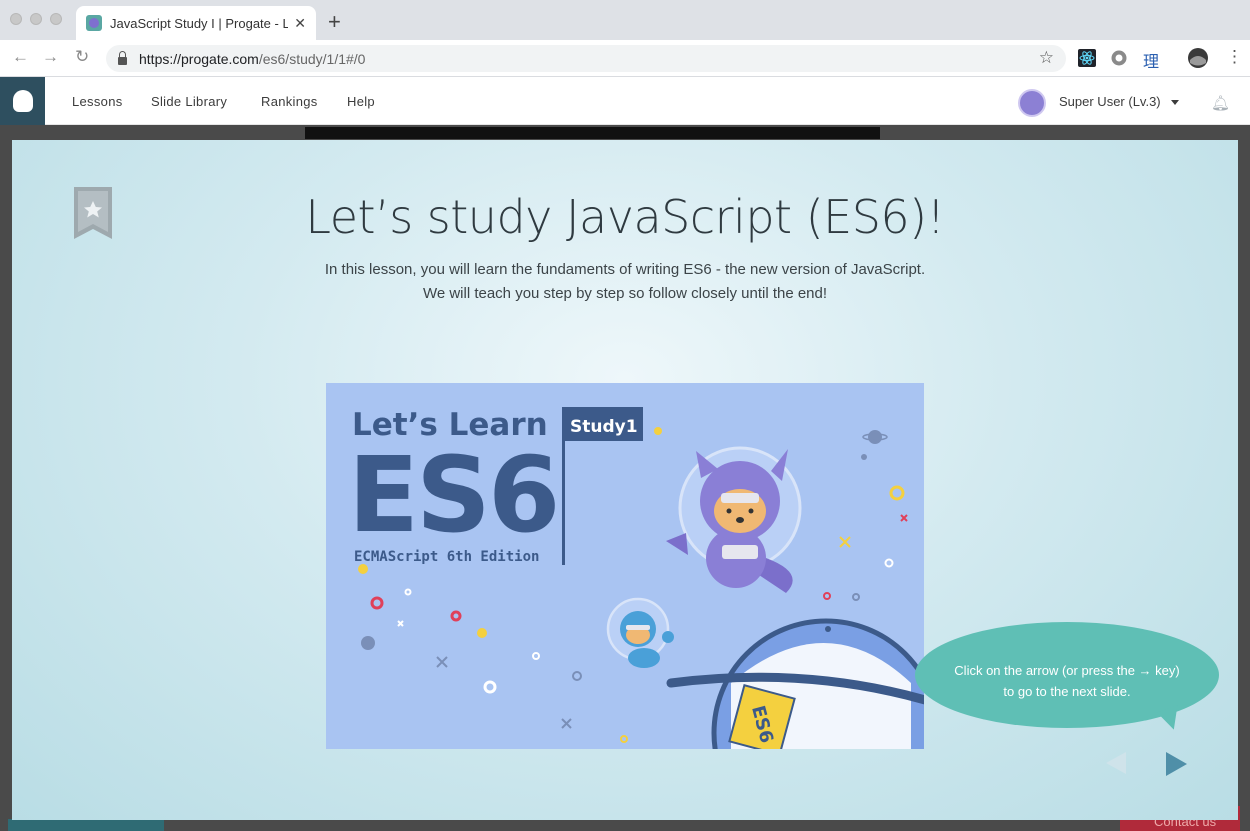  Describe the element at coordinates (446, 557) in the screenshot. I see `slide-subtitle: ECMAScript 6th Edition` at that location.